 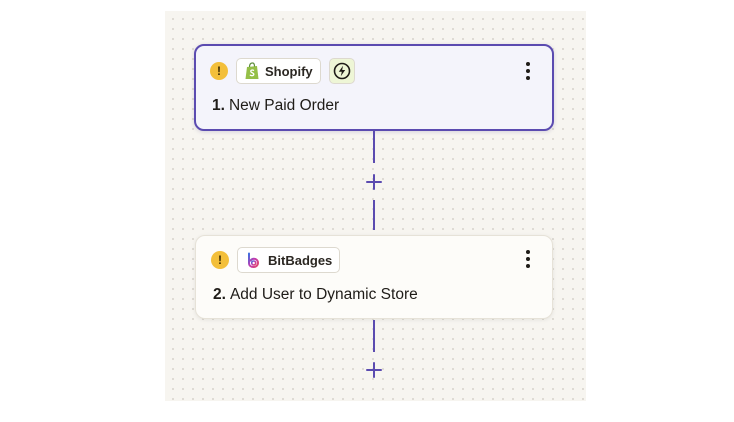 I want to click on step-name: Add User to Dynamic Store, so click(x=323, y=294).